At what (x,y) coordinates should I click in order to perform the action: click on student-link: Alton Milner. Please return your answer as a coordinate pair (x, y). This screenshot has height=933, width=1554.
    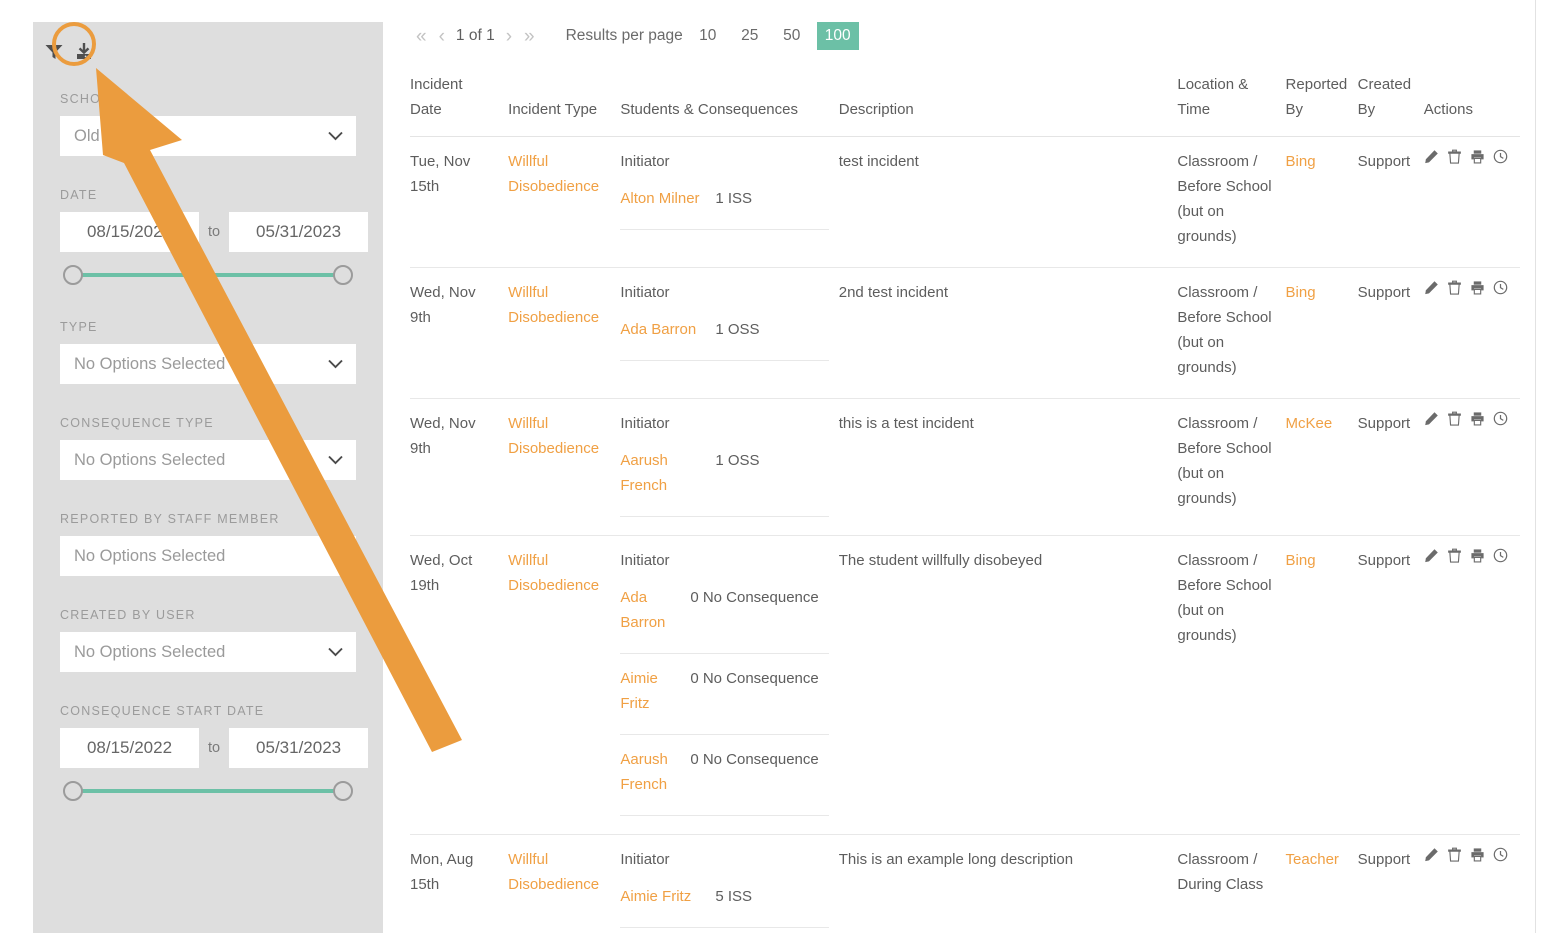
    Looking at the image, I should click on (659, 198).